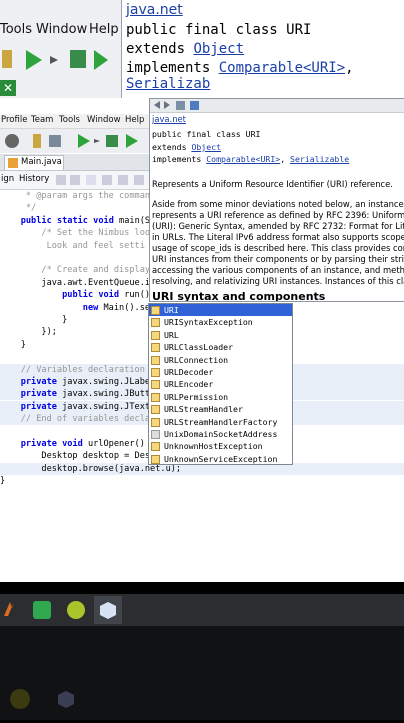  I want to click on last-edit-icon, so click(61, 180).